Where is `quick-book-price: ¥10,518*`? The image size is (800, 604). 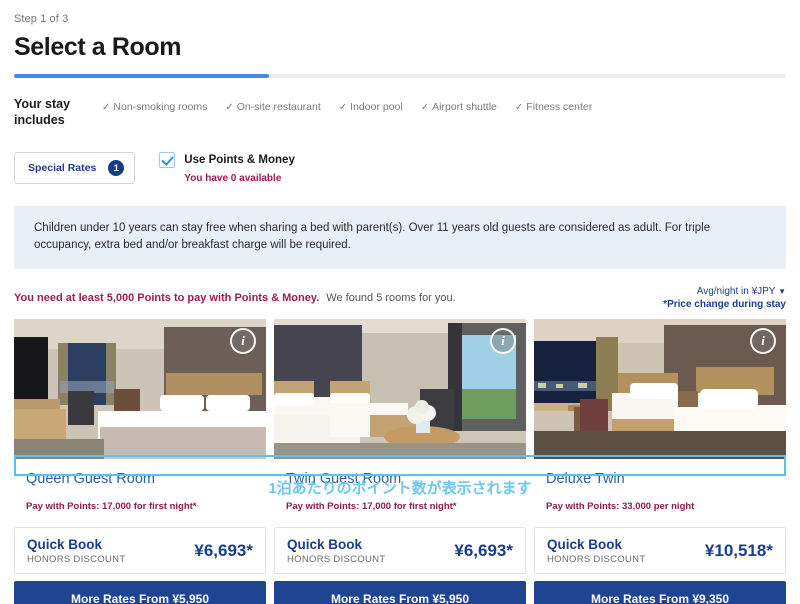 quick-book-price: ¥10,518* is located at coordinates (738, 550).